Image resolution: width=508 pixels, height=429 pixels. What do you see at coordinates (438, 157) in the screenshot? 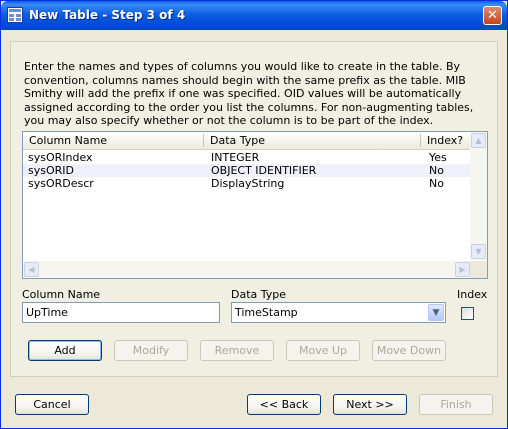
I see `cell-index: Yes` at bounding box center [438, 157].